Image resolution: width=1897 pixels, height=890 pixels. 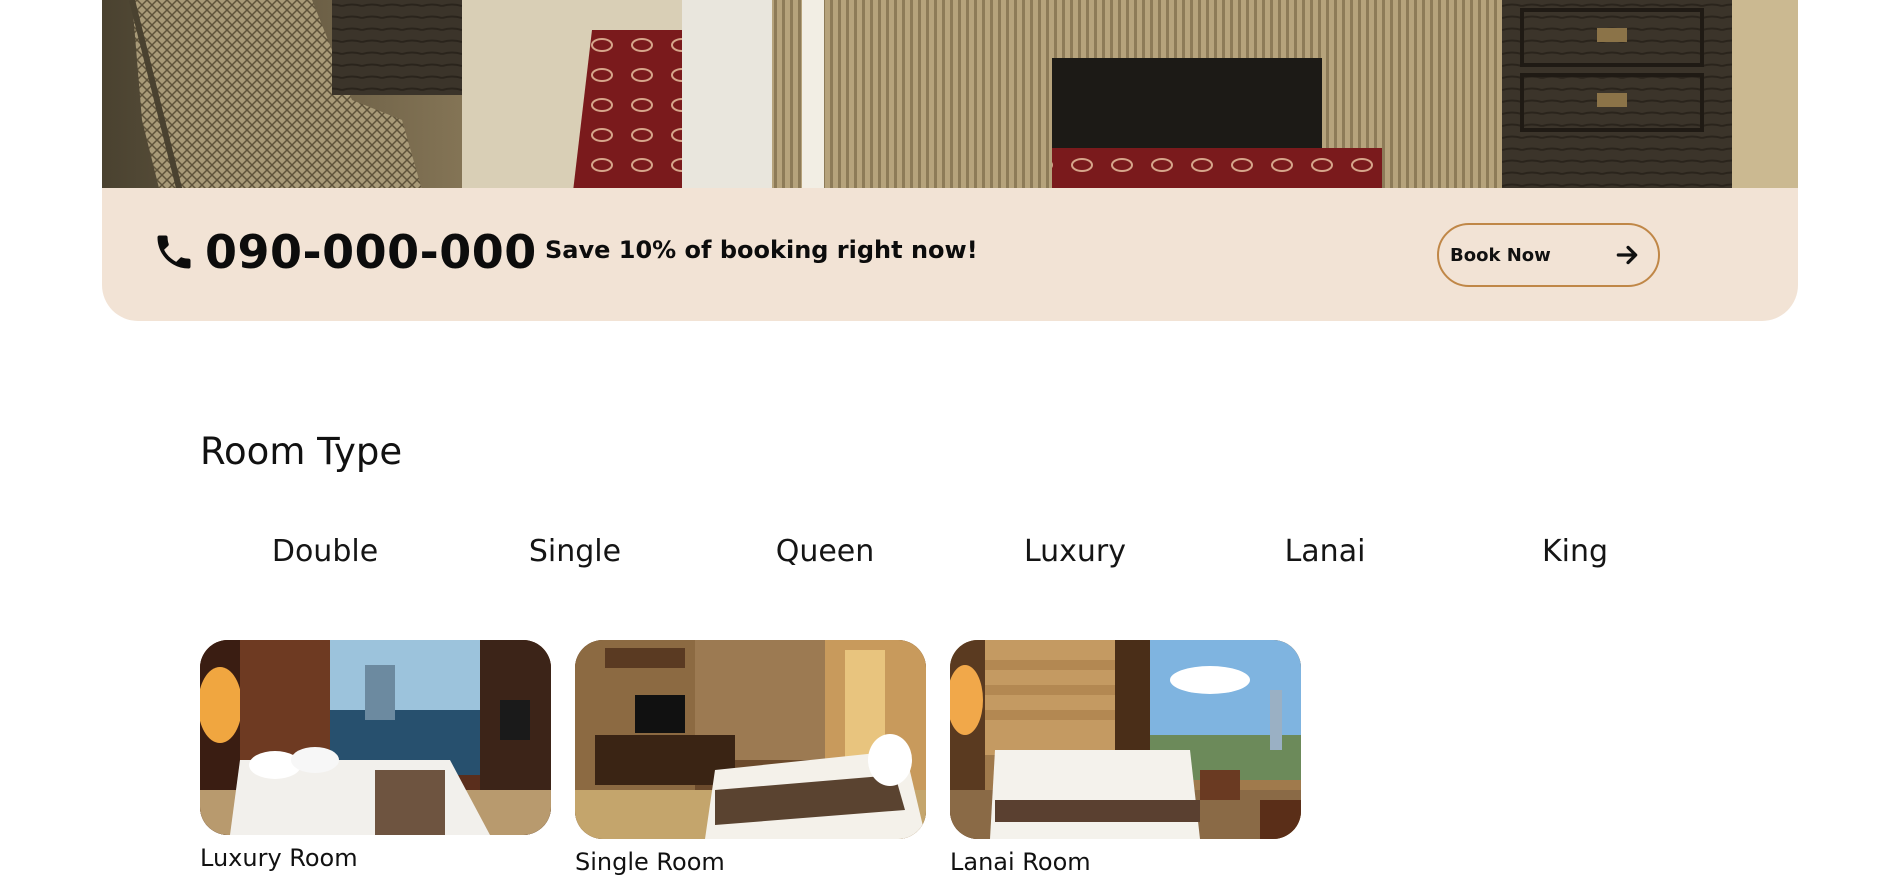 I want to click on room-name: Lanai Room, so click(x=1020, y=862).